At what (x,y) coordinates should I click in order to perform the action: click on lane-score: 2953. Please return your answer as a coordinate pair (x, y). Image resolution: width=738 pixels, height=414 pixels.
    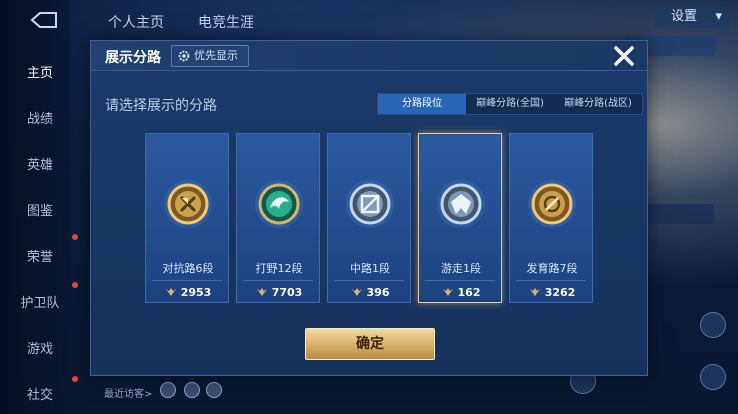
    Looking at the image, I should click on (188, 292).